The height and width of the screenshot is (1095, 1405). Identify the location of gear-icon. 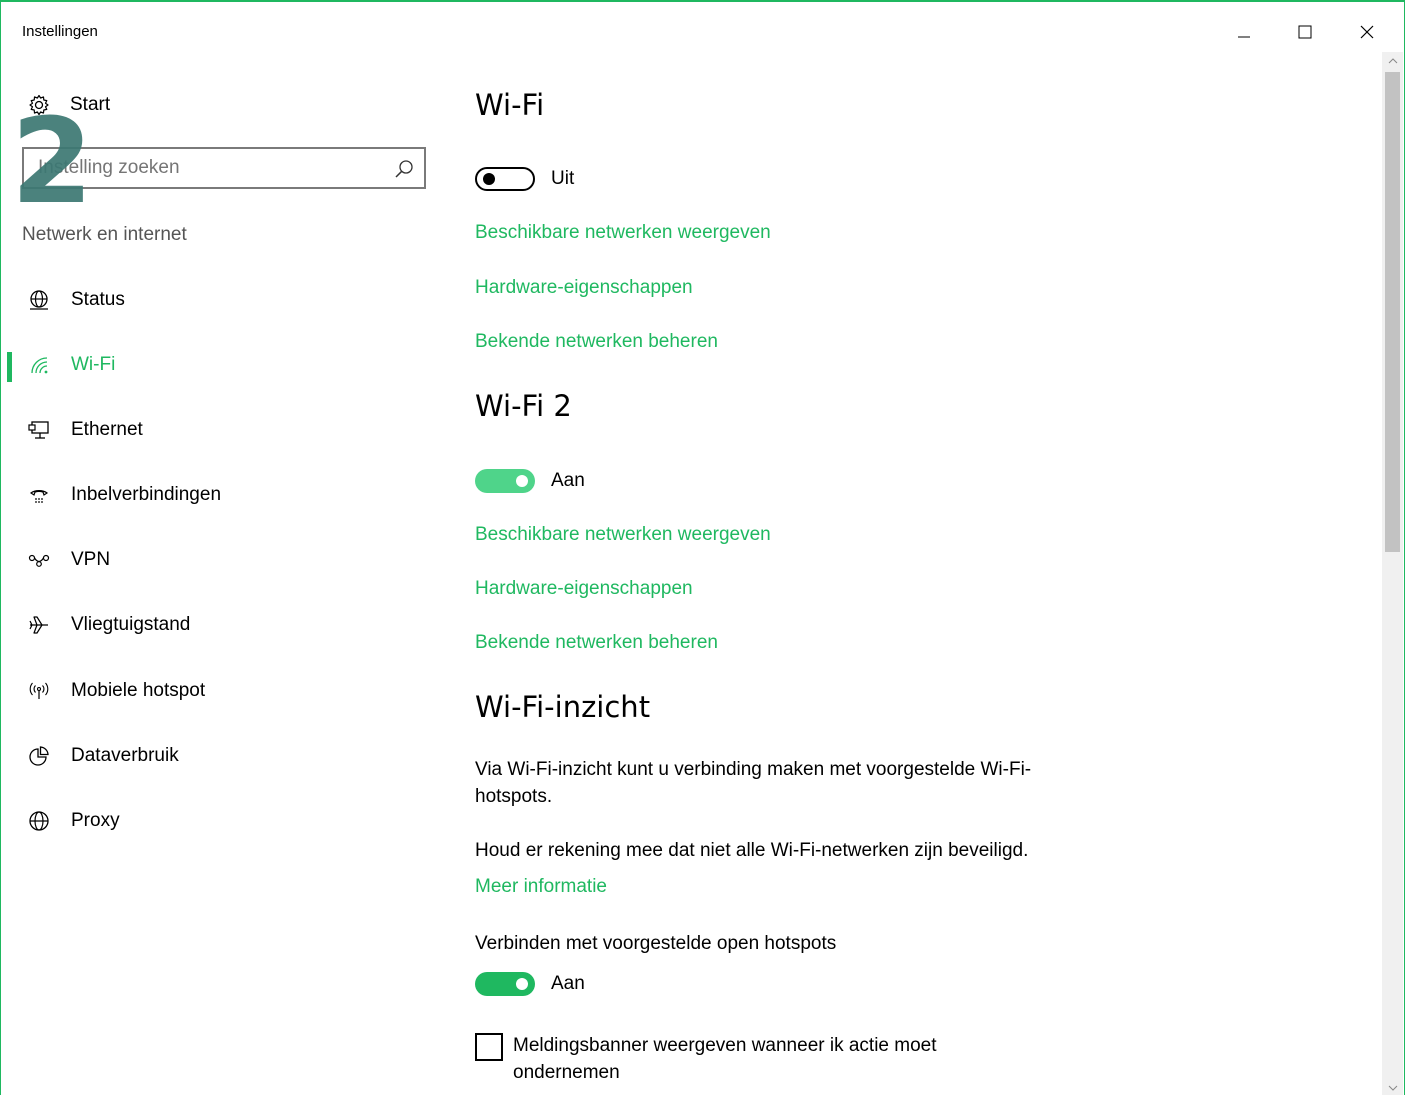
(39, 105).